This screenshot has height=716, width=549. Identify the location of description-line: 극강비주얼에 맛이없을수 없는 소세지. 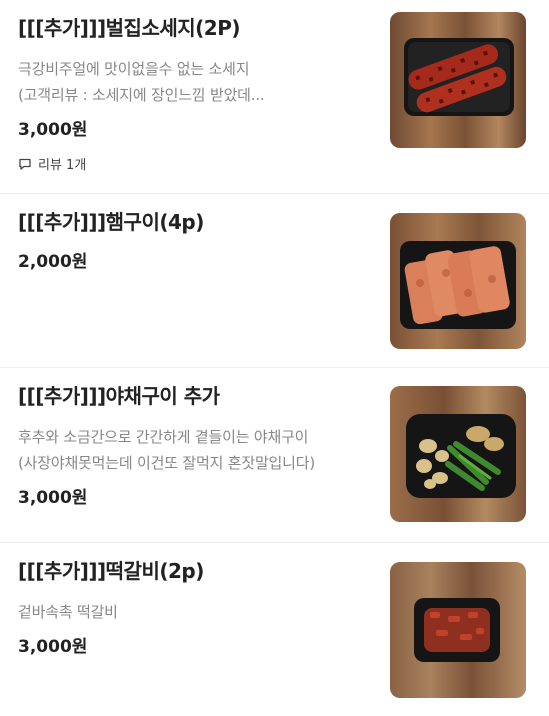
(134, 69).